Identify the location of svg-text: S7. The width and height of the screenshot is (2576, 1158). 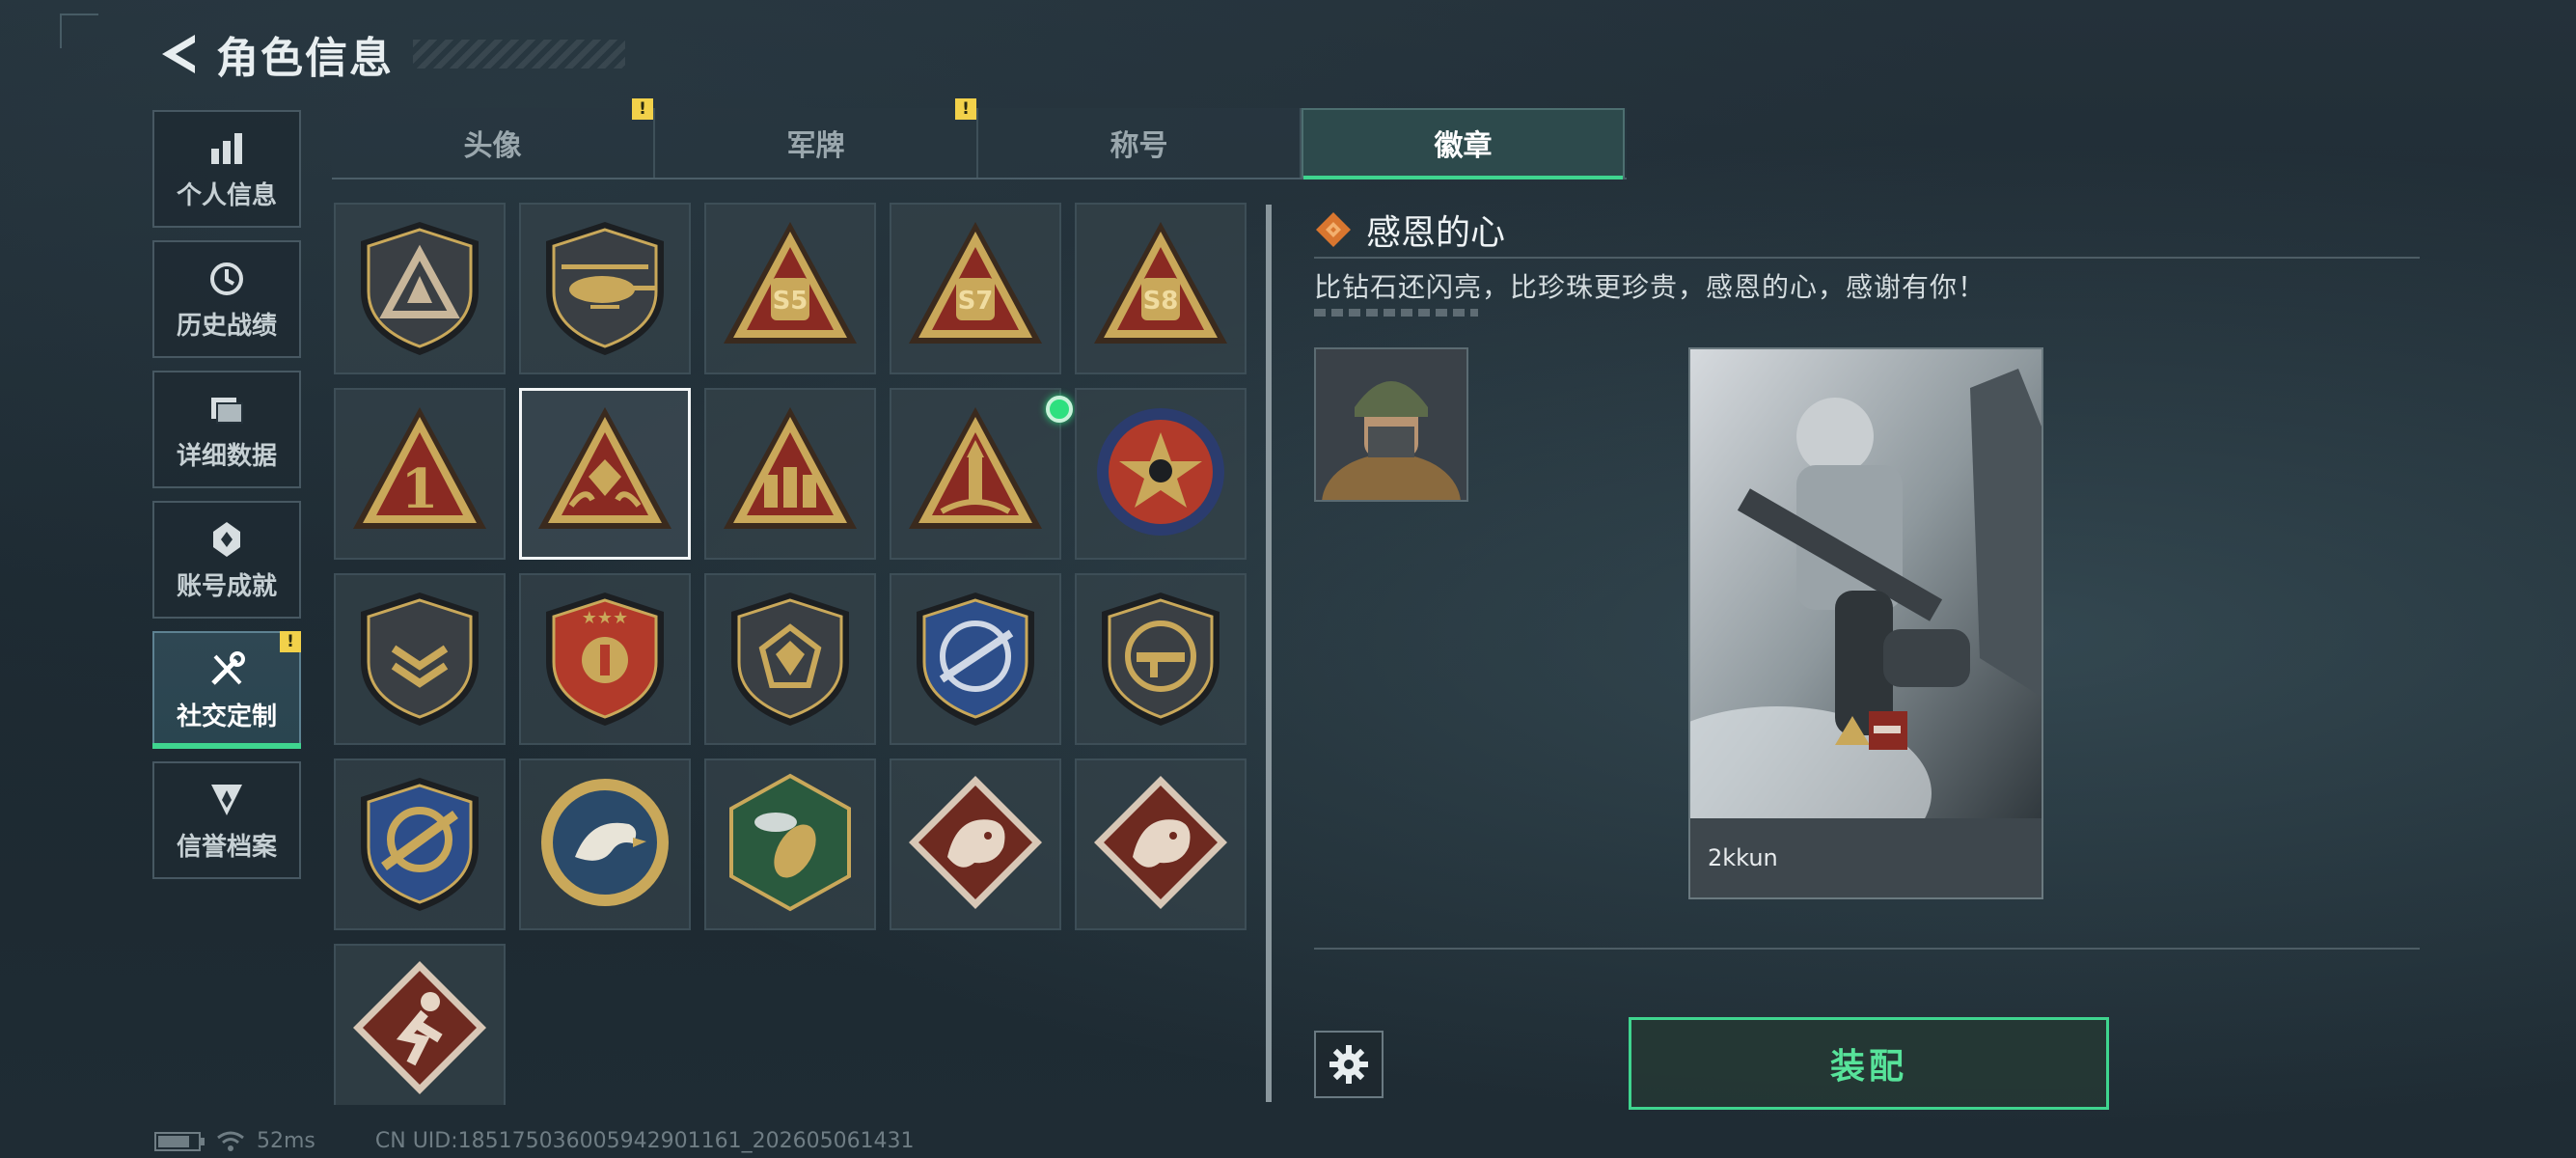
(976, 301).